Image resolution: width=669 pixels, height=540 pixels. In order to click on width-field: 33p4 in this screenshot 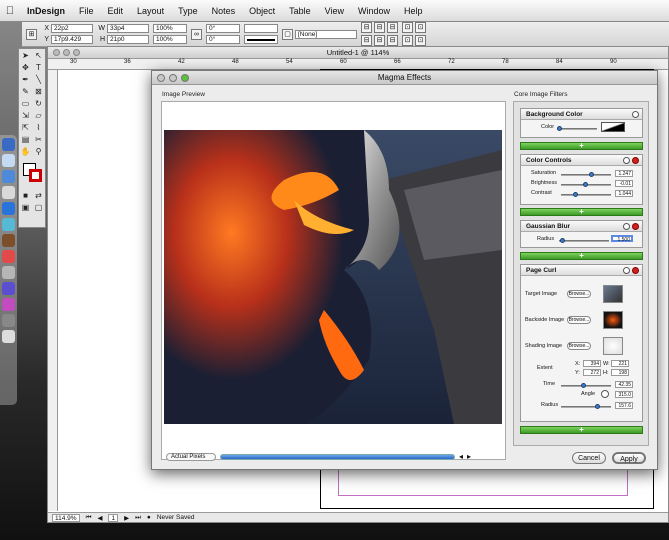, I will do `click(128, 28)`.